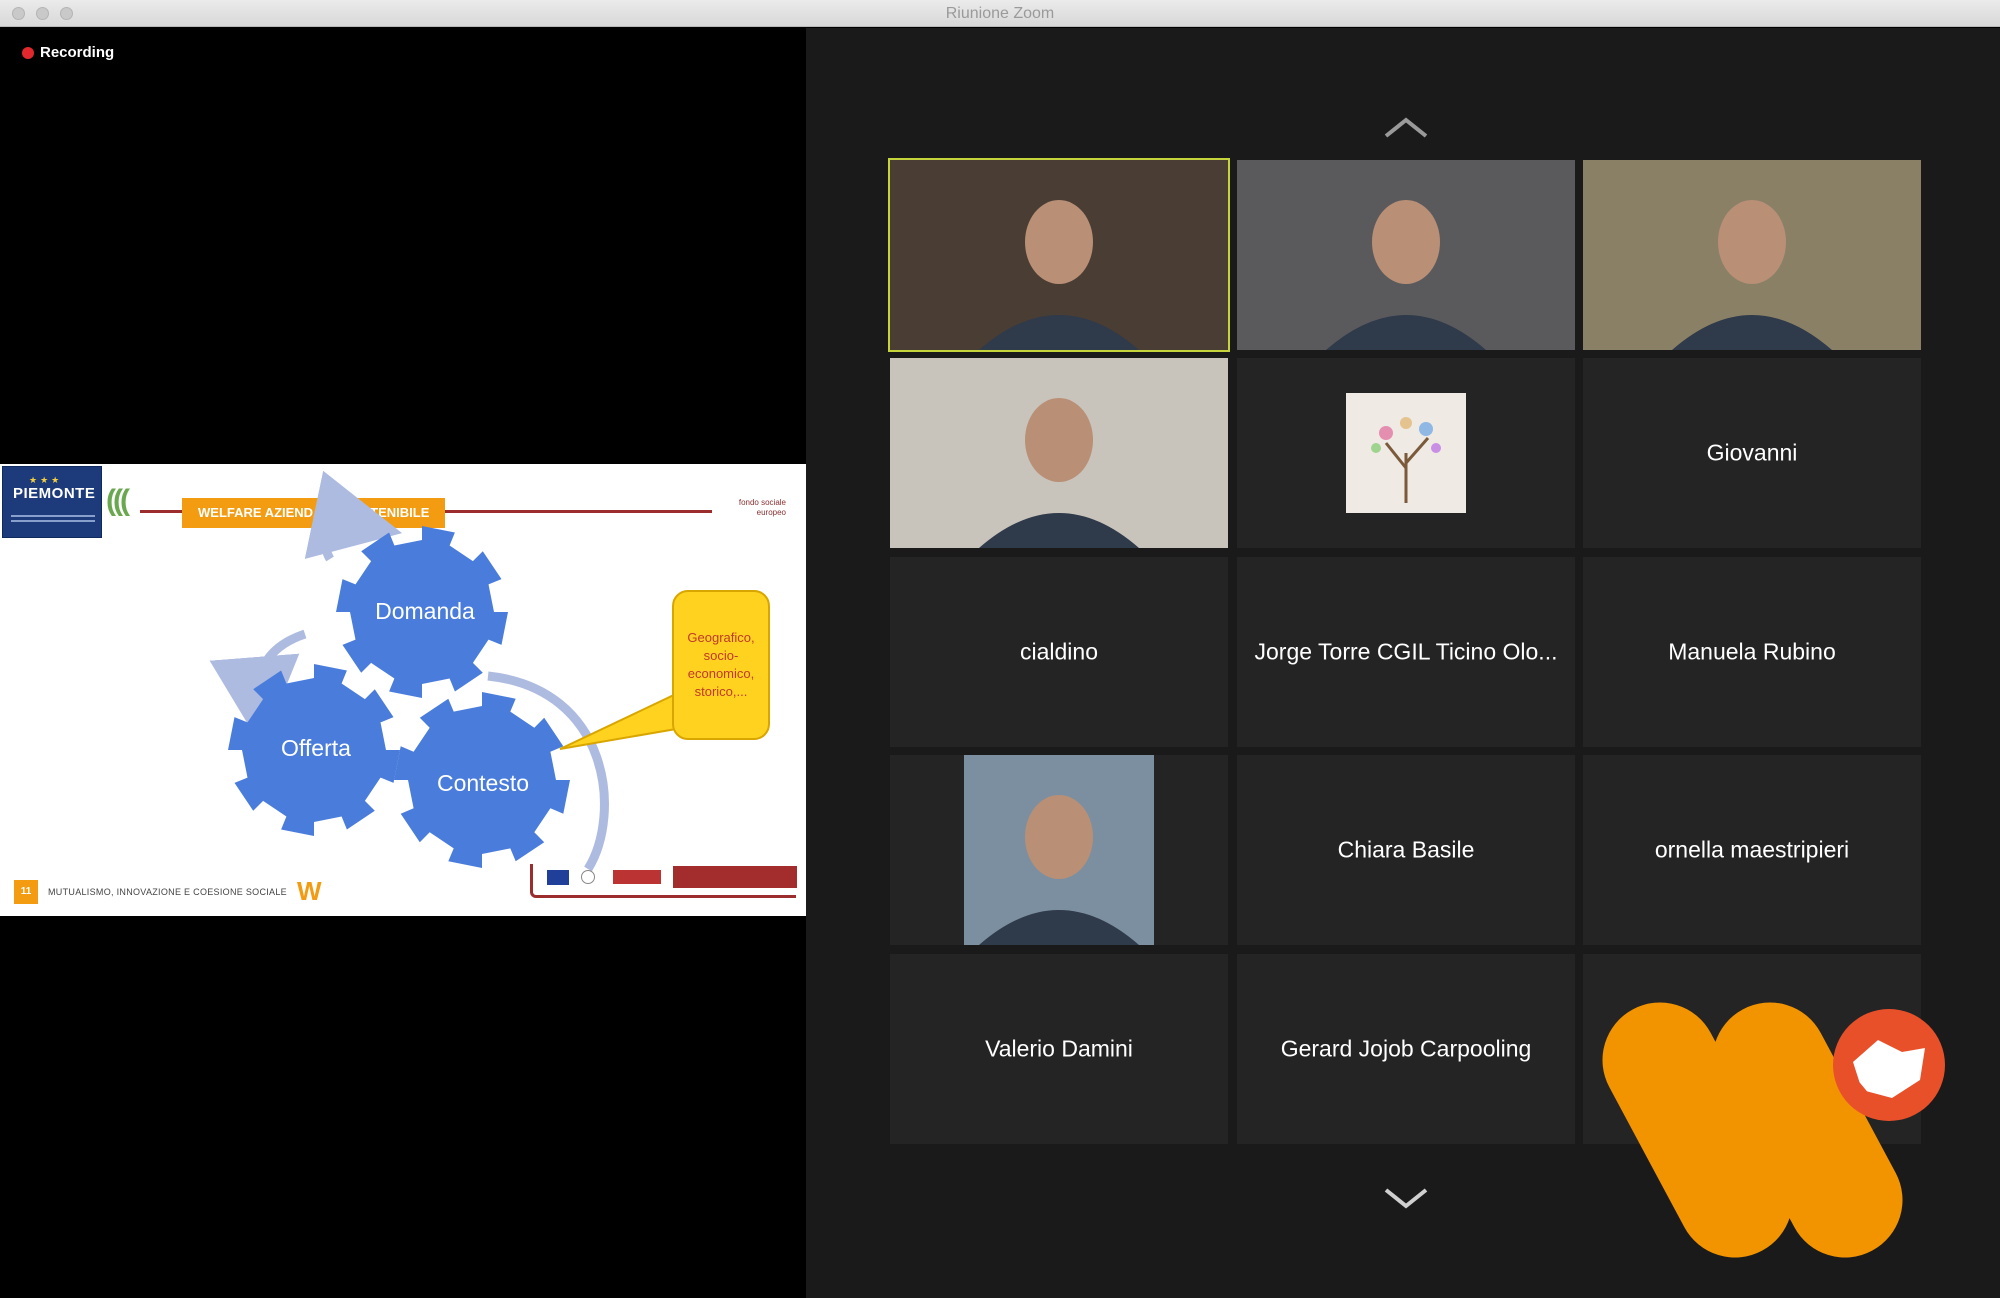  Describe the element at coordinates (353, 516) in the screenshot. I see `arrow-domanda-loop` at that location.